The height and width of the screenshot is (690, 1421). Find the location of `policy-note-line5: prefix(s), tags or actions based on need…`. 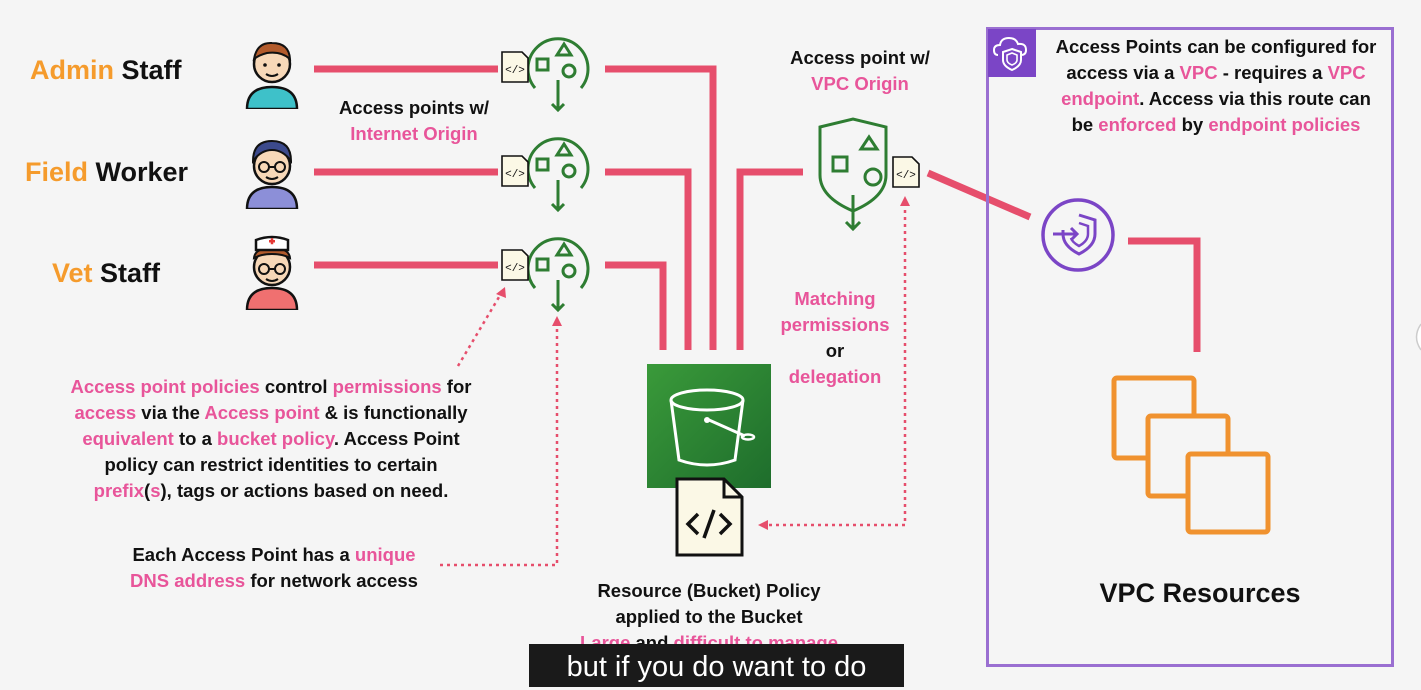

policy-note-line5: prefix(s), tags or actions based on need… is located at coordinates (271, 490).